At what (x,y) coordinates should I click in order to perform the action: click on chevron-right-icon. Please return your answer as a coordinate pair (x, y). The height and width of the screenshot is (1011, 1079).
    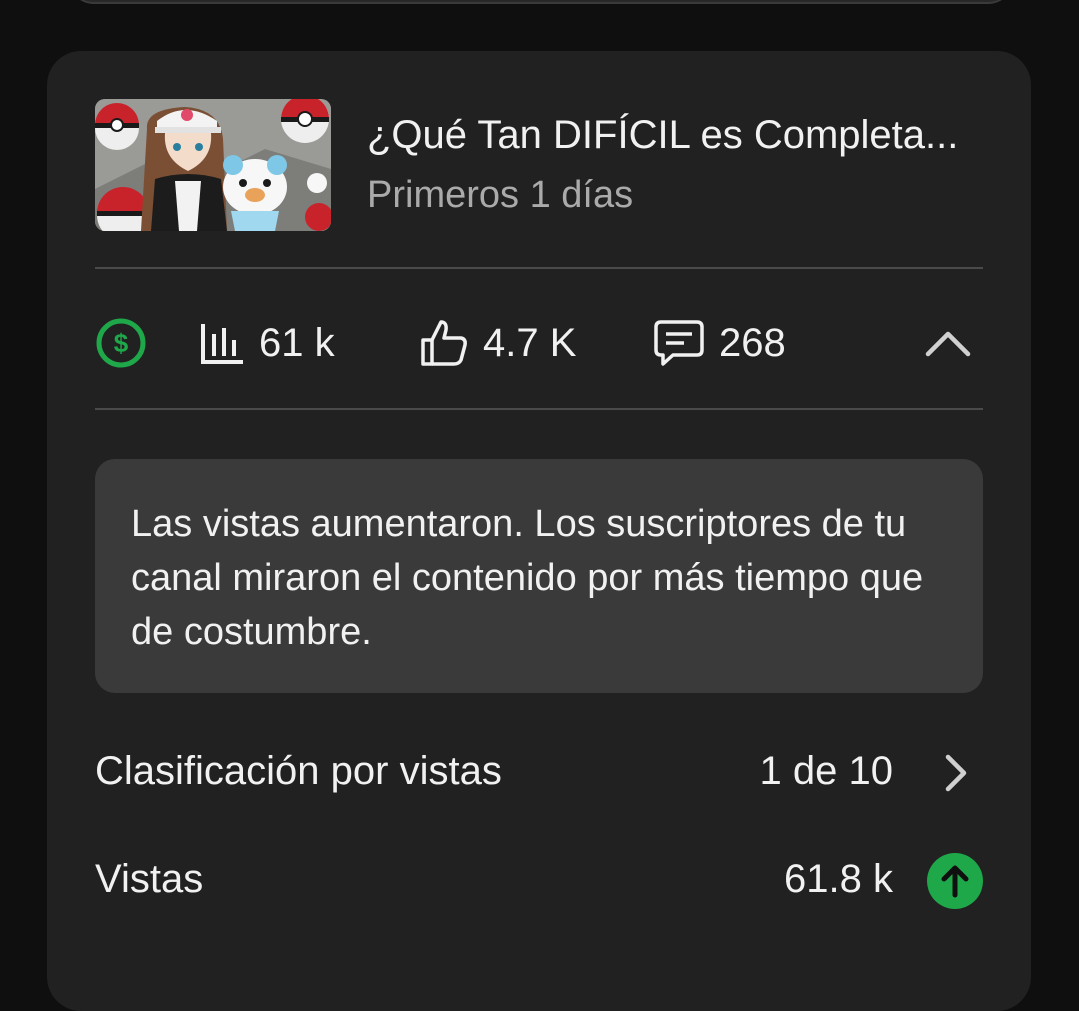
    Looking at the image, I should click on (955, 773).